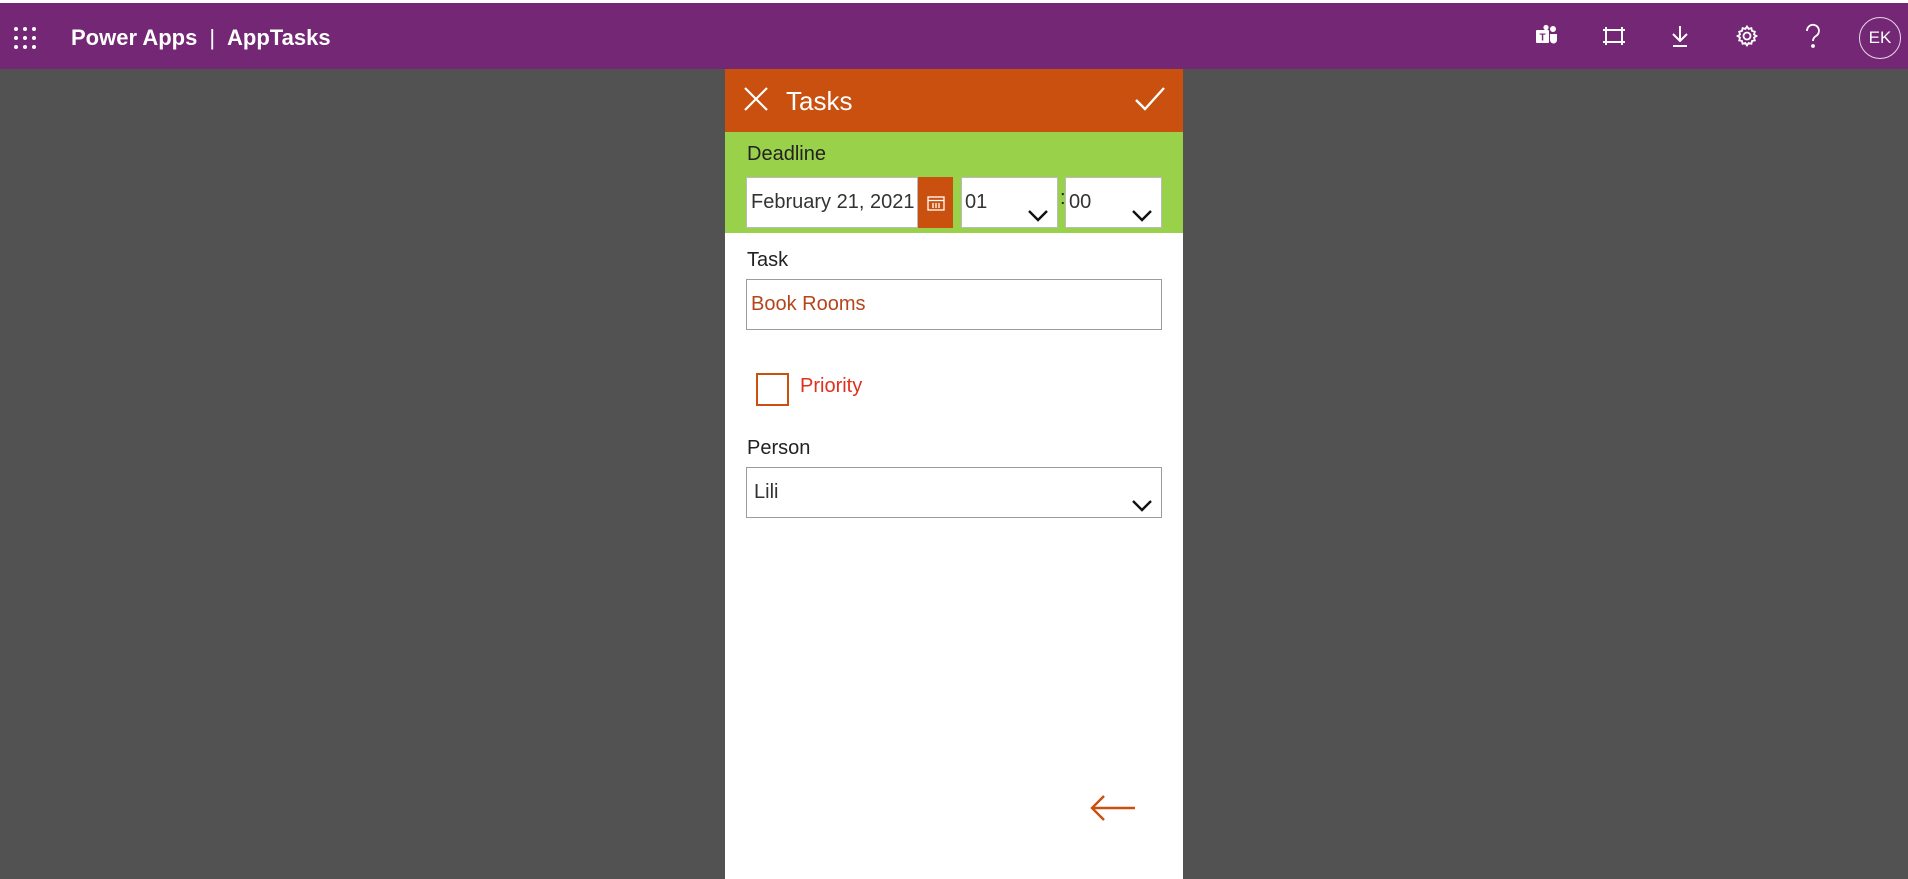 This screenshot has height=879, width=1908. What do you see at coordinates (1080, 202) in the screenshot?
I see `minute-value: 00` at bounding box center [1080, 202].